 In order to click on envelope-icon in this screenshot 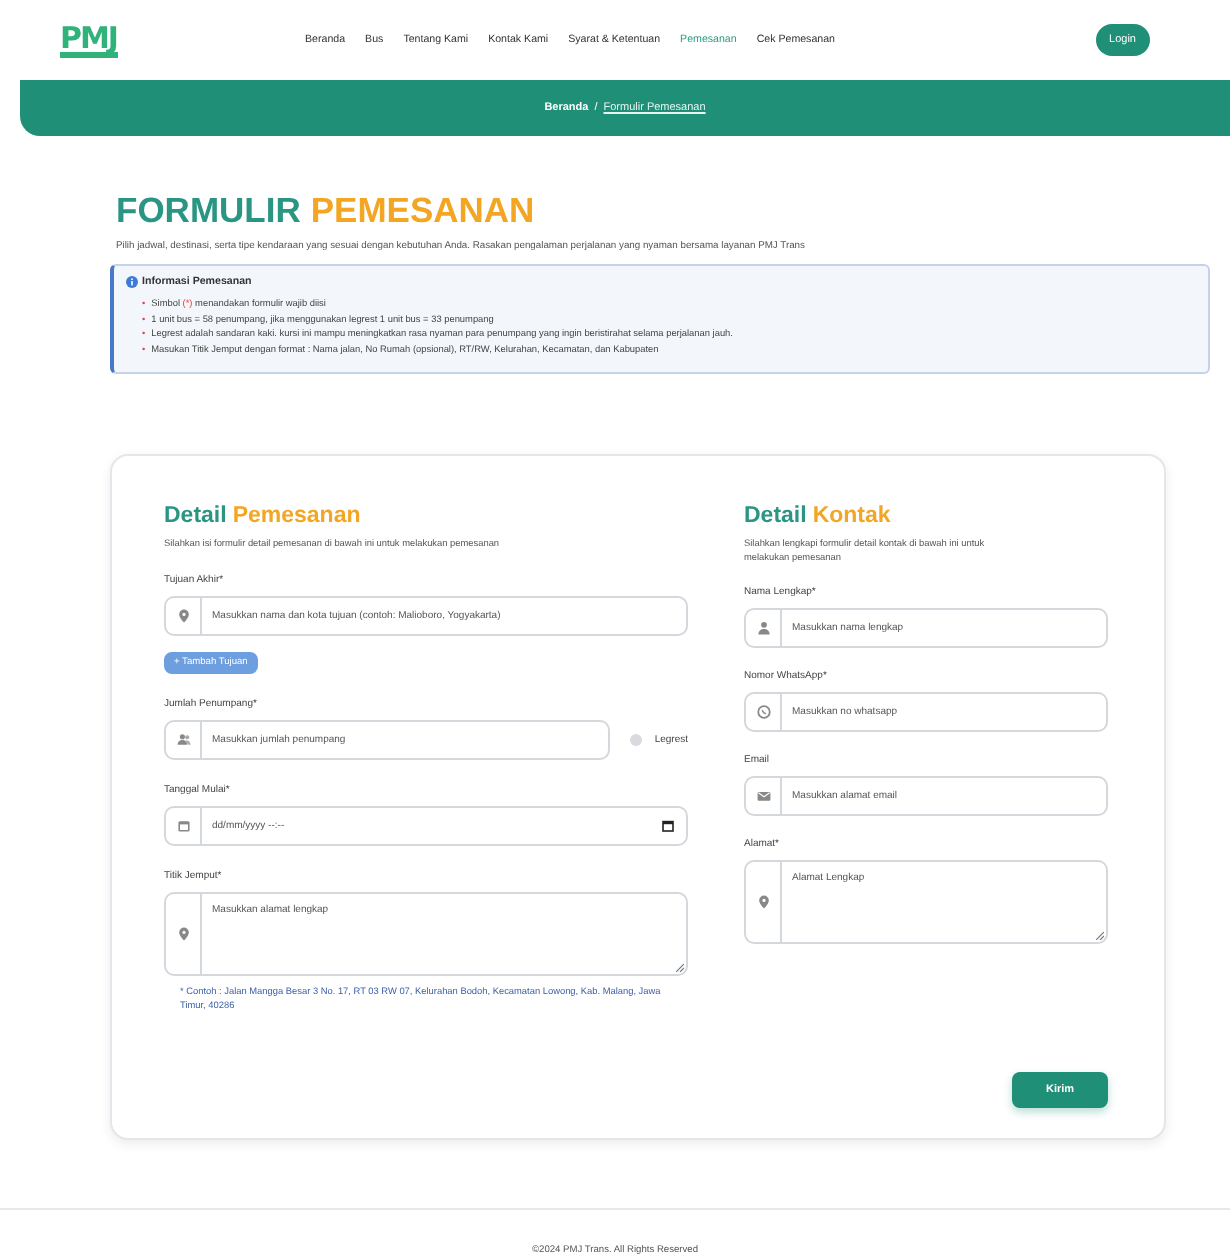, I will do `click(763, 796)`.